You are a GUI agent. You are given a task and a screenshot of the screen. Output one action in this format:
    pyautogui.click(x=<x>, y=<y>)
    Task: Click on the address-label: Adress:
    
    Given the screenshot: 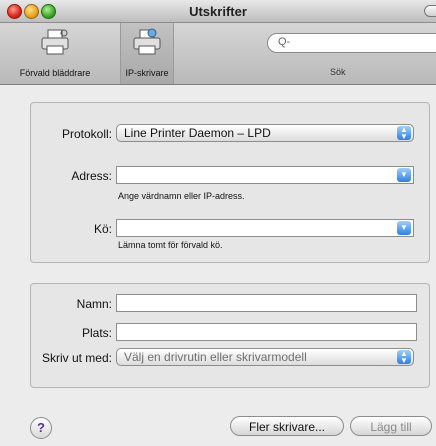 What is the action you would take?
    pyautogui.click(x=91, y=176)
    